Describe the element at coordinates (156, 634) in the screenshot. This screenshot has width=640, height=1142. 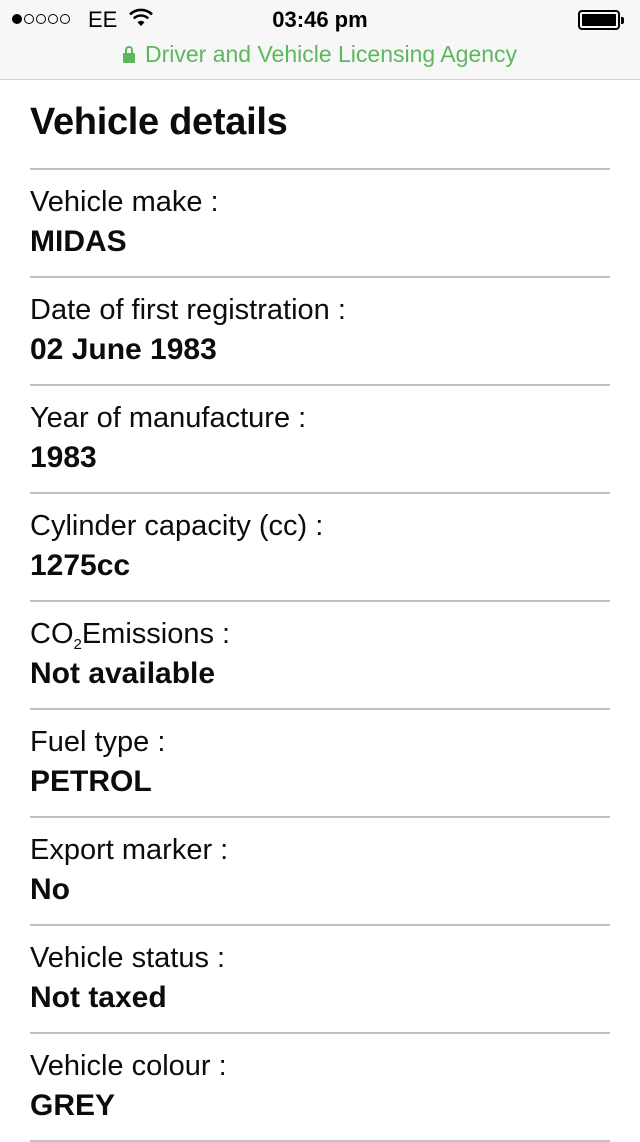
I see `co2-suffix: Emissions :` at that location.